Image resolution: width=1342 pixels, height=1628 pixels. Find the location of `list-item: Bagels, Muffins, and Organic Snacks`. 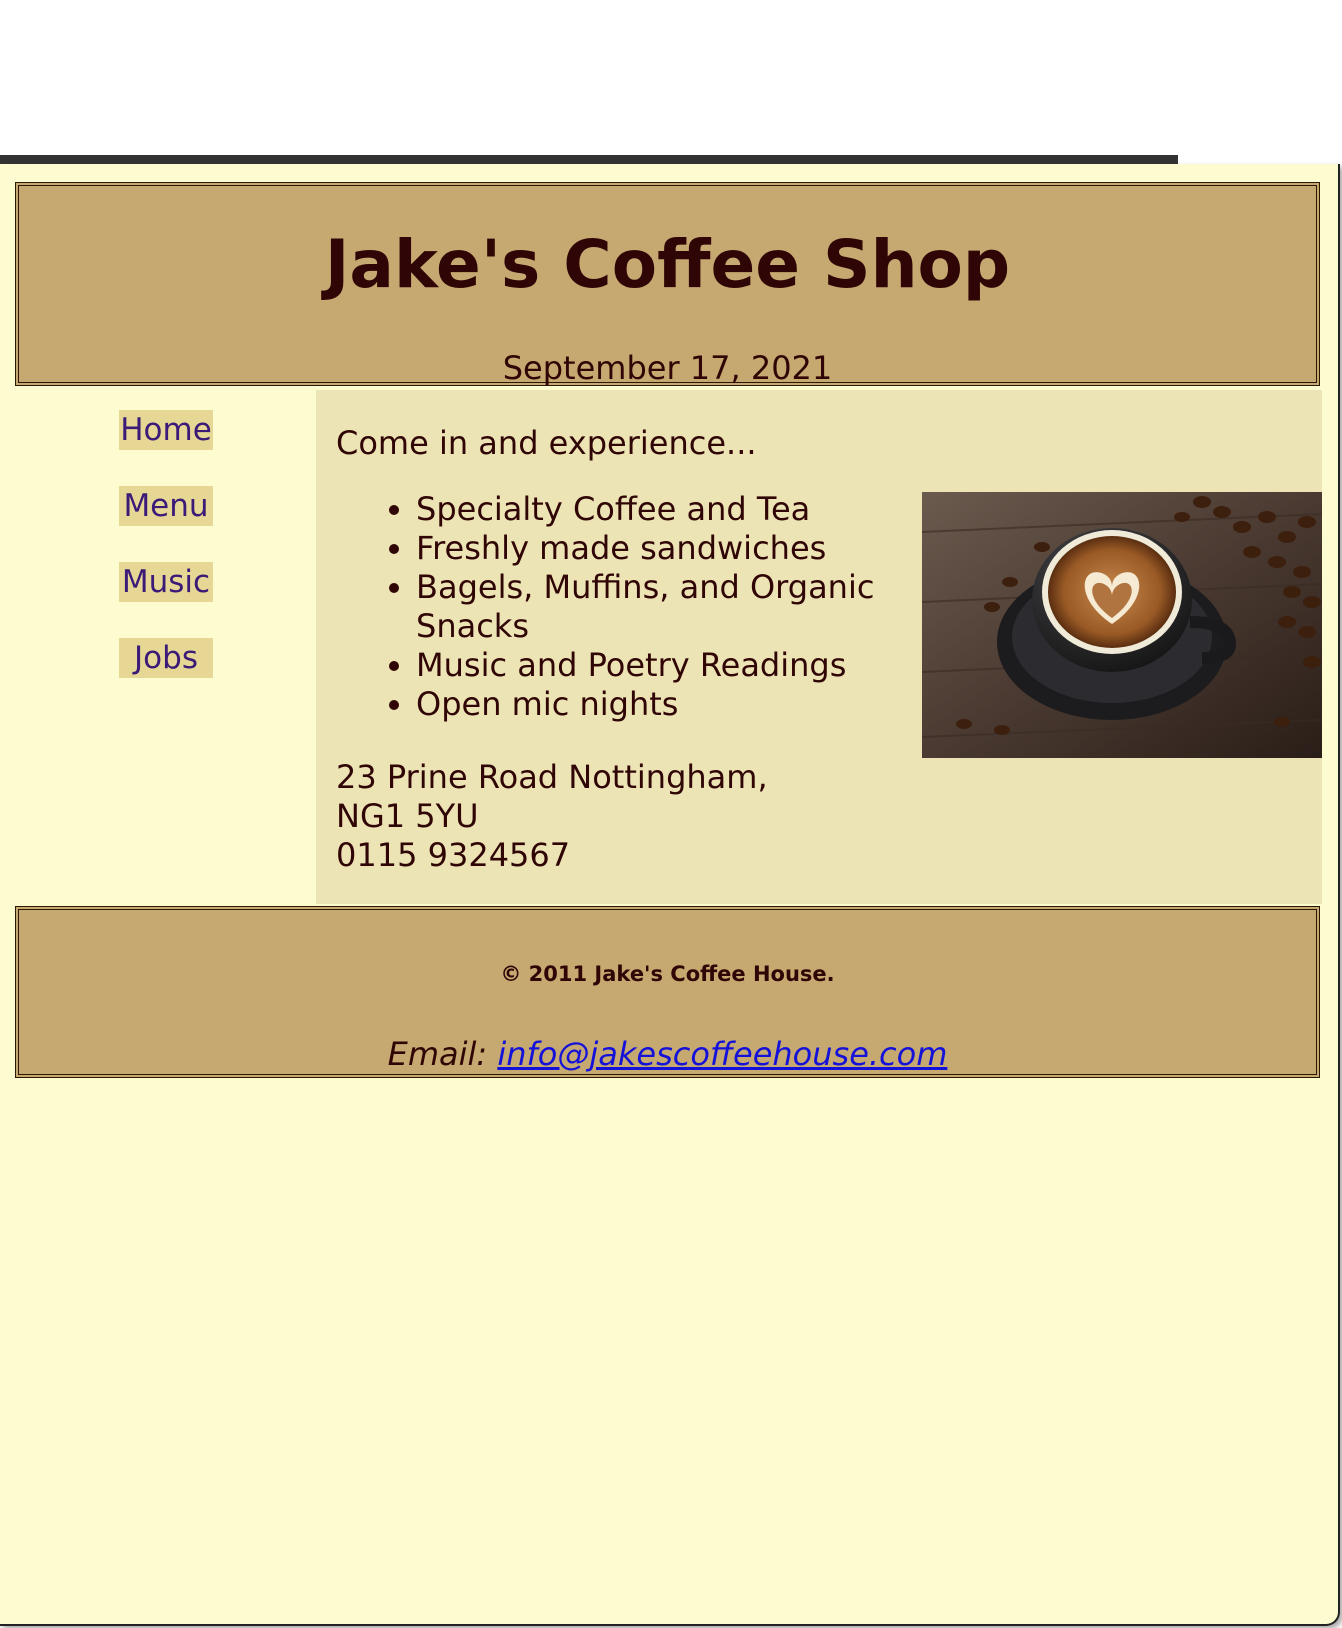

list-item: Bagels, Muffins, and Organic Snacks is located at coordinates (658, 607).